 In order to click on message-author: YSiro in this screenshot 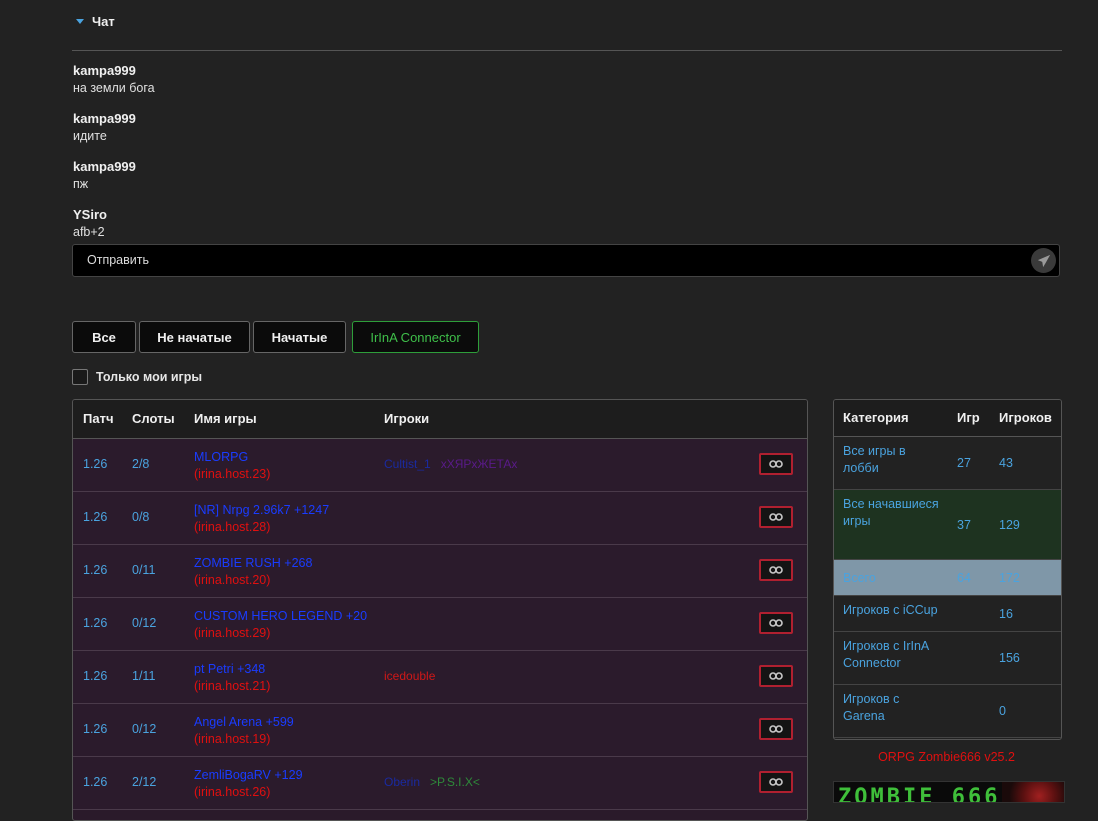, I will do `click(90, 214)`.